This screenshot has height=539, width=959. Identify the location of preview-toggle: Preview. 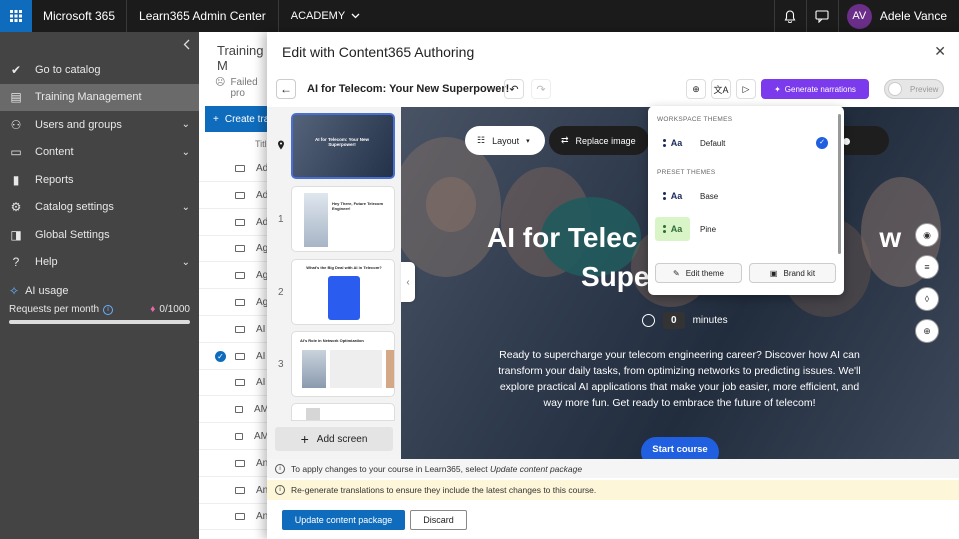
(914, 89).